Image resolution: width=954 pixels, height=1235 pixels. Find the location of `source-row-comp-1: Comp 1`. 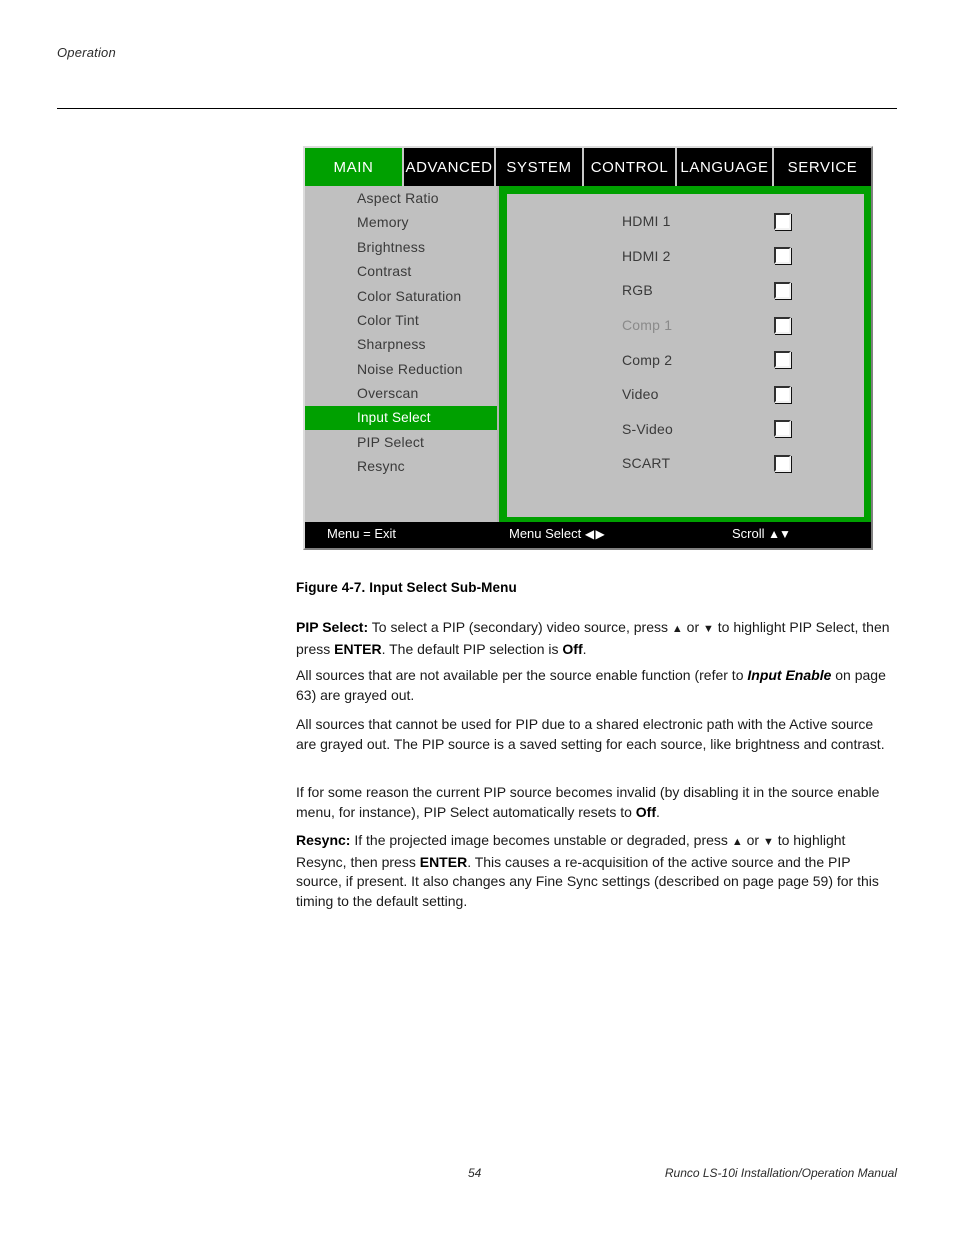

source-row-comp-1: Comp 1 is located at coordinates (685, 325).